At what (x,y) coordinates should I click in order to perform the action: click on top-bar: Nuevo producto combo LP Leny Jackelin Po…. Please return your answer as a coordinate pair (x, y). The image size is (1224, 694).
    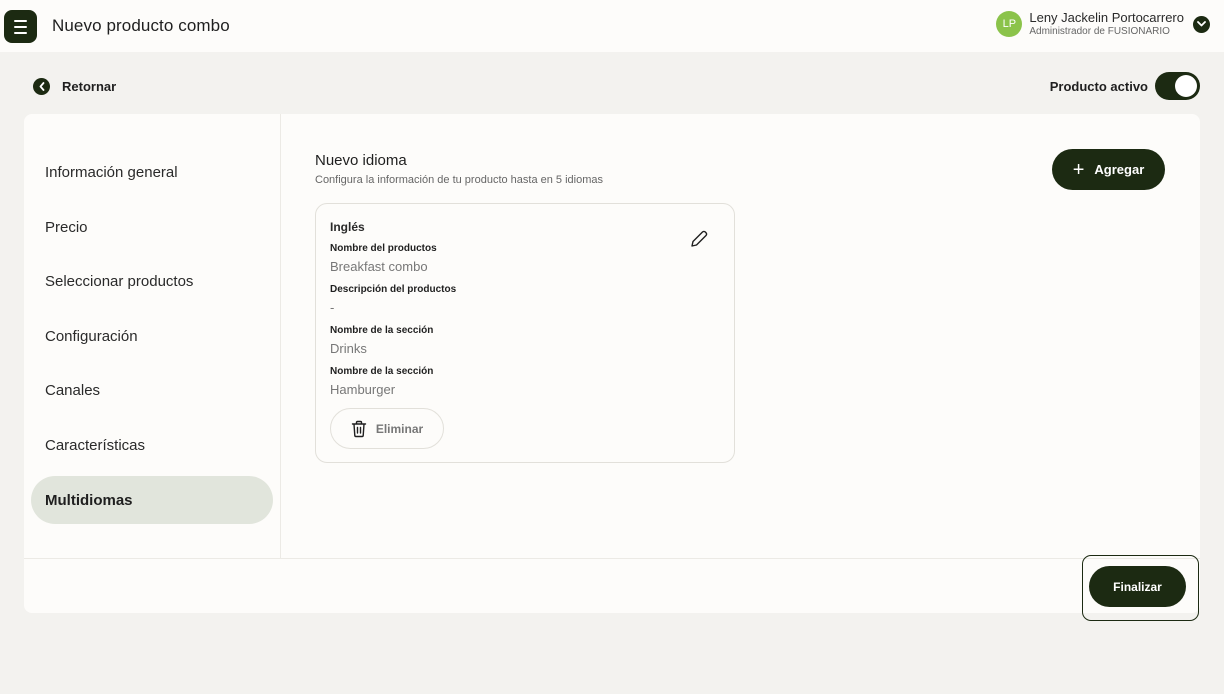
    Looking at the image, I should click on (612, 26).